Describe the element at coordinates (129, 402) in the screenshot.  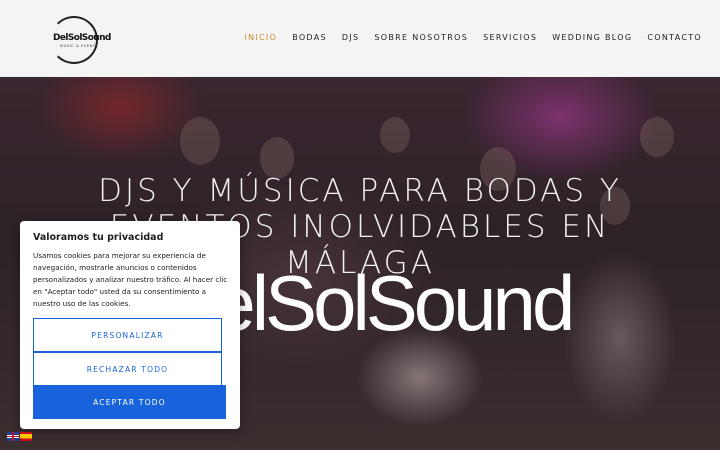
I see `accept-all-button: ACEPTAR TODO` at that location.